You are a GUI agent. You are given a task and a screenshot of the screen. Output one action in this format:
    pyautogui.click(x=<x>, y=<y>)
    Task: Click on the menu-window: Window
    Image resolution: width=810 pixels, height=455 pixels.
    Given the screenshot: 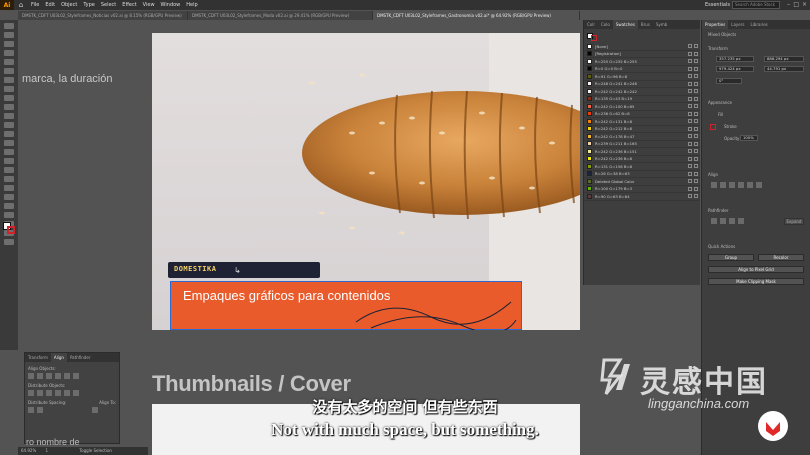 What is the action you would take?
    pyautogui.click(x=171, y=5)
    